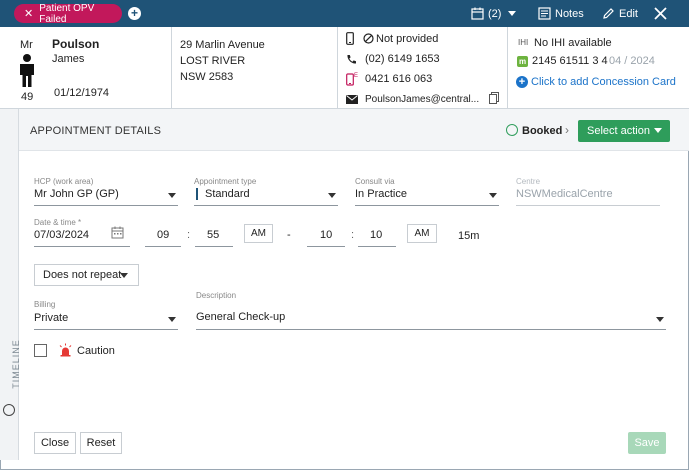 Image resolution: width=689 pixels, height=470 pixels. Describe the element at coordinates (427, 205) in the screenshot. I see `consult-underline` at that location.